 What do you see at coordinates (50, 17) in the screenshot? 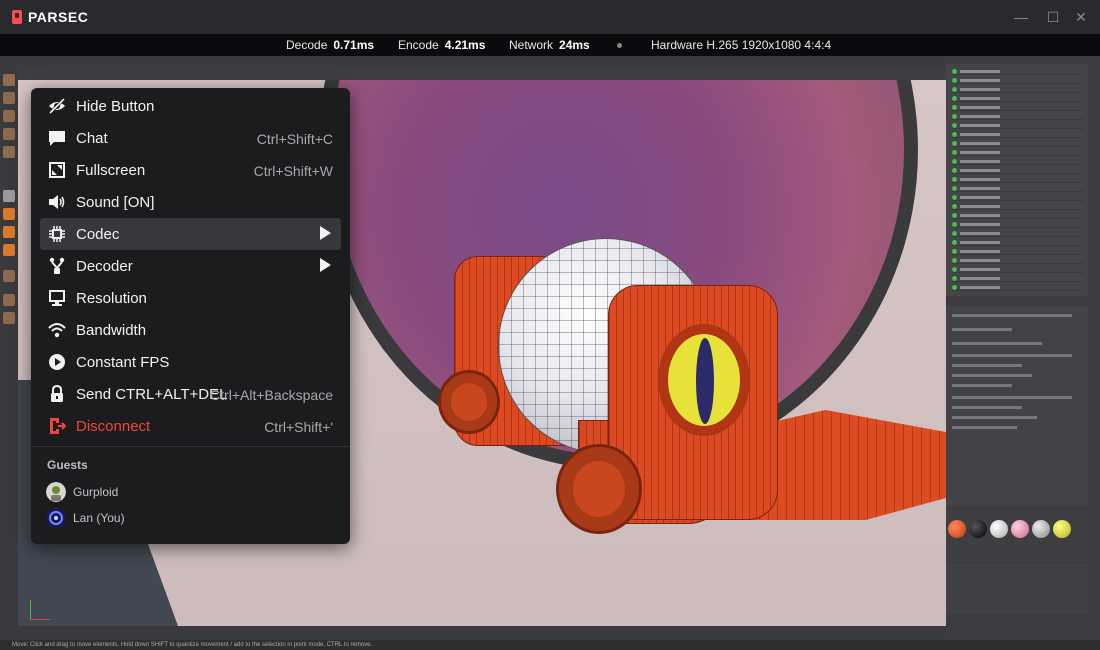
I see `parsec-brand: PARSEC` at bounding box center [50, 17].